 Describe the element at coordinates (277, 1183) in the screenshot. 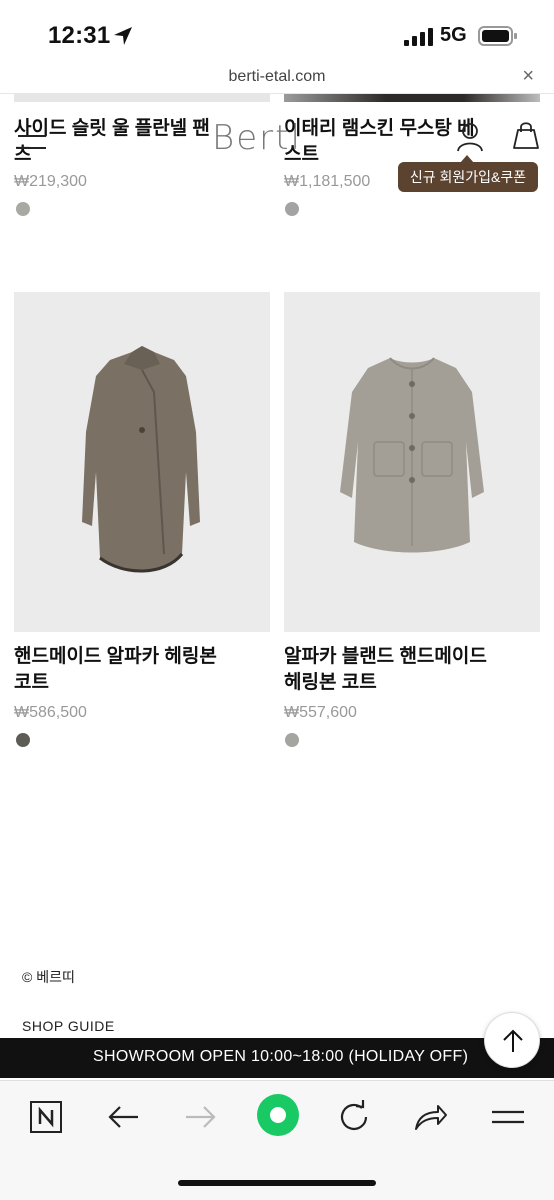

I see `home-indicator` at that location.